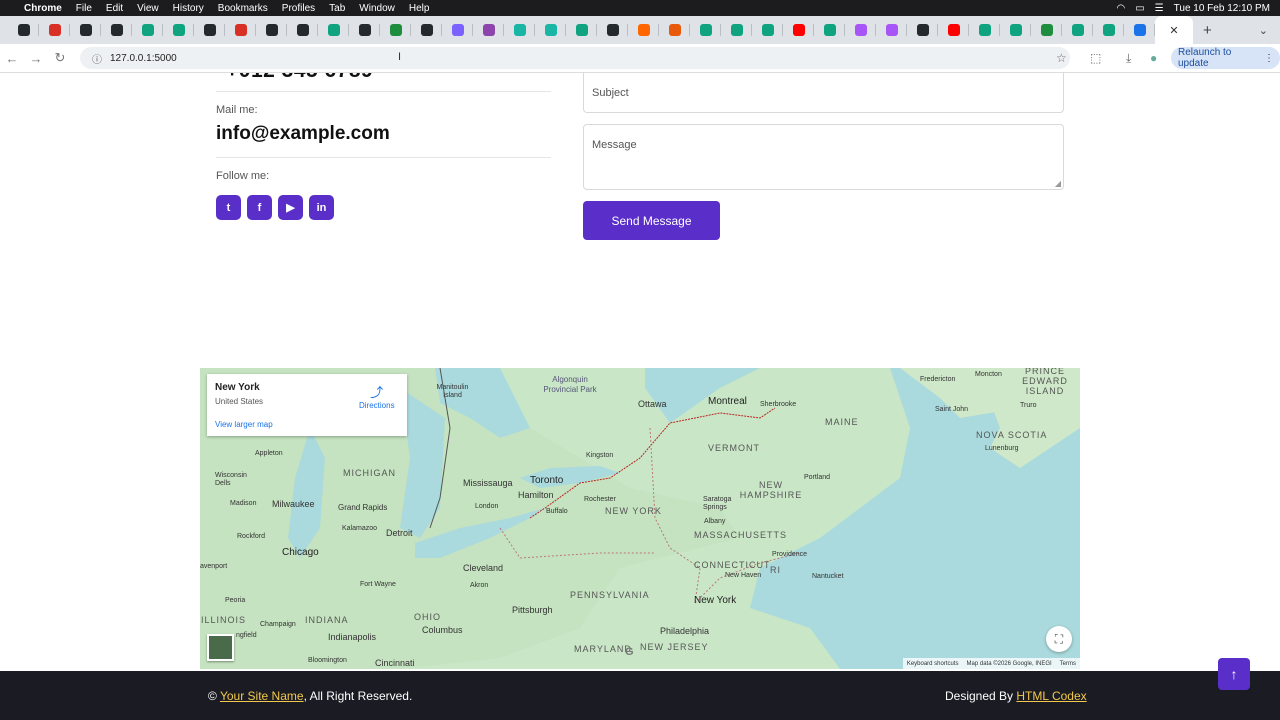 The height and width of the screenshot is (720, 1280). What do you see at coordinates (1068, 664) in the screenshot?
I see `terms-link: Terms` at bounding box center [1068, 664].